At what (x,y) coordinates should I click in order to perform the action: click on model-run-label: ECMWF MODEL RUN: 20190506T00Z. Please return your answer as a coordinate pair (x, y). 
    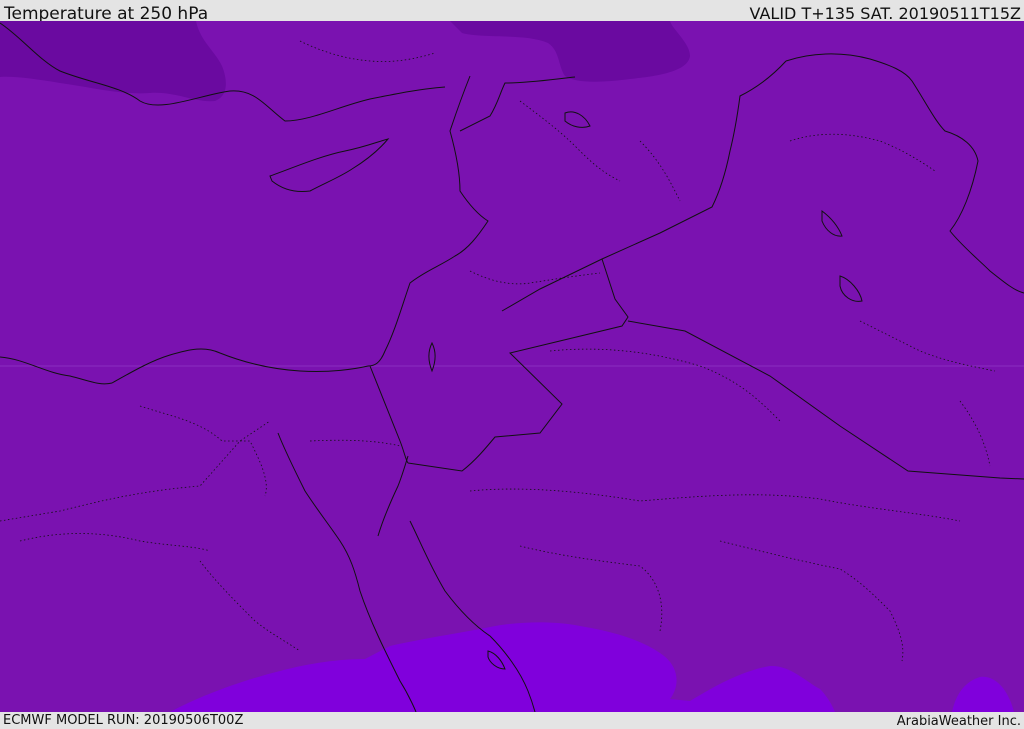
    Looking at the image, I should click on (123, 720).